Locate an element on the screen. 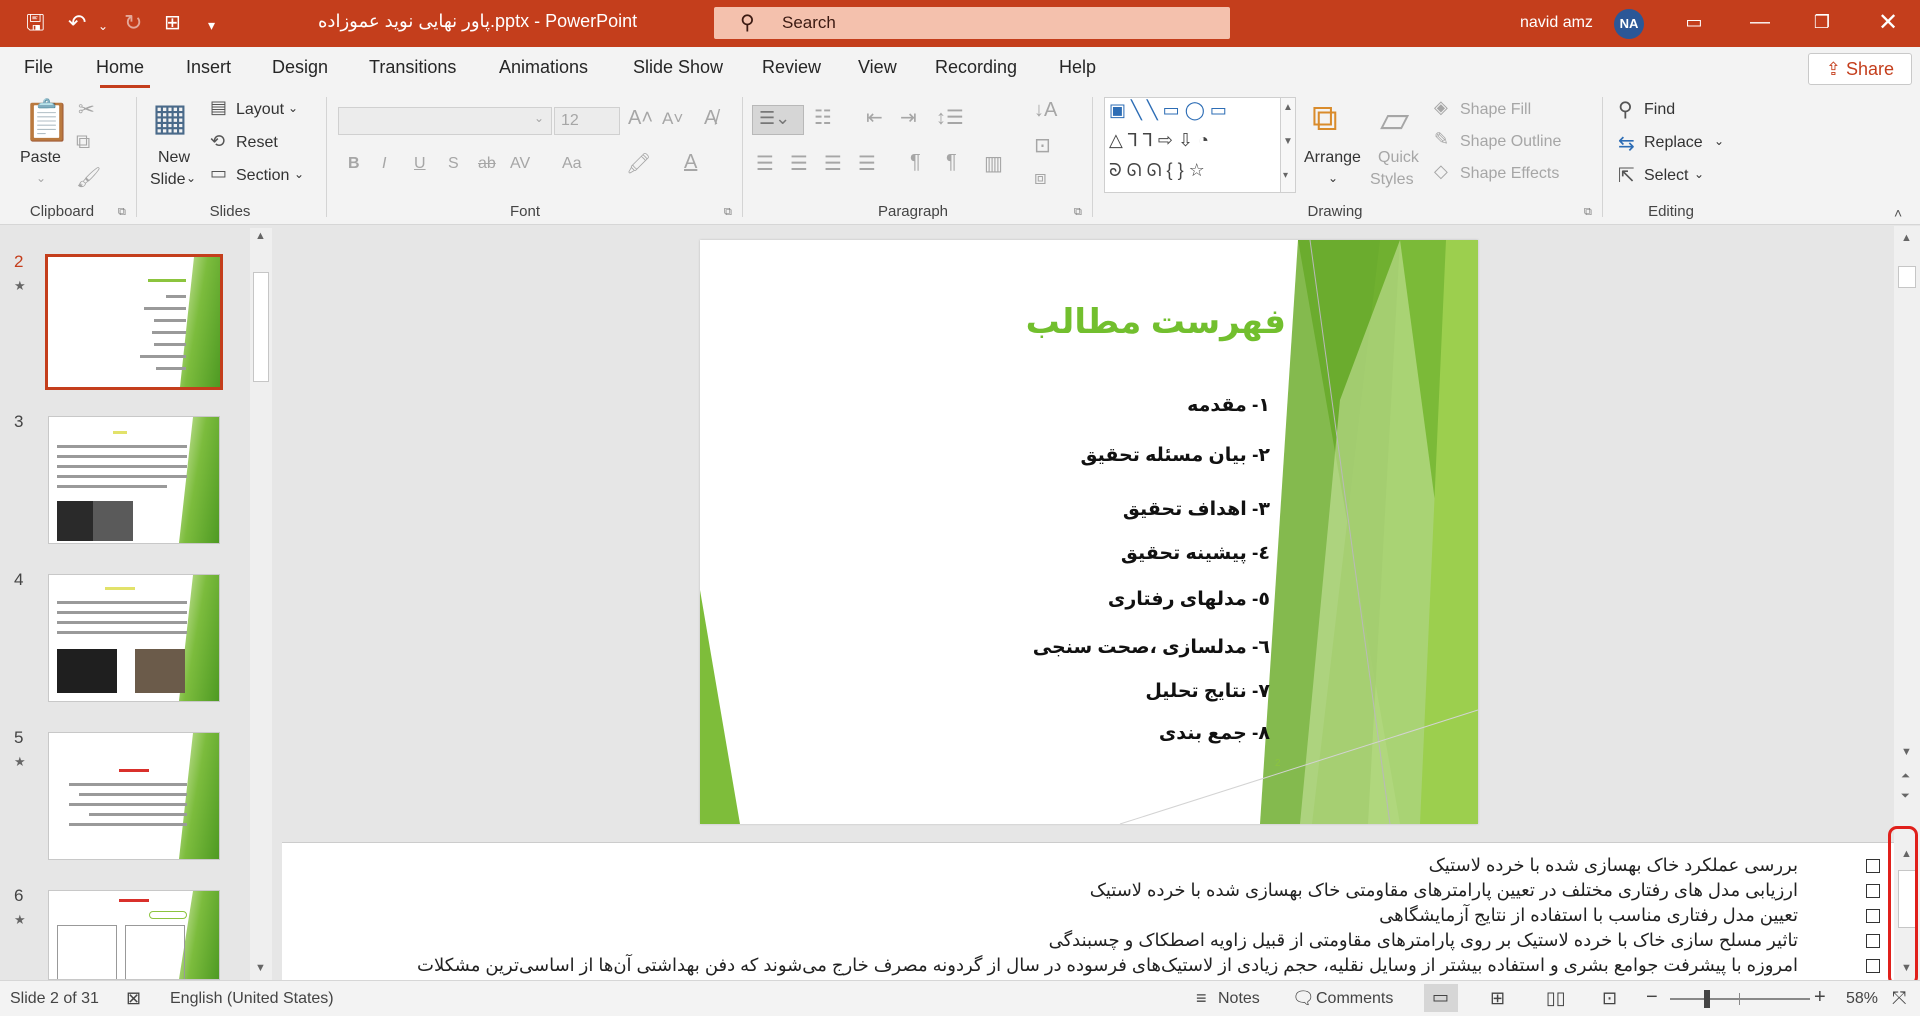 The width and height of the screenshot is (1920, 1016). slideshow-view-icon: ⊡ is located at coordinates (1609, 998).